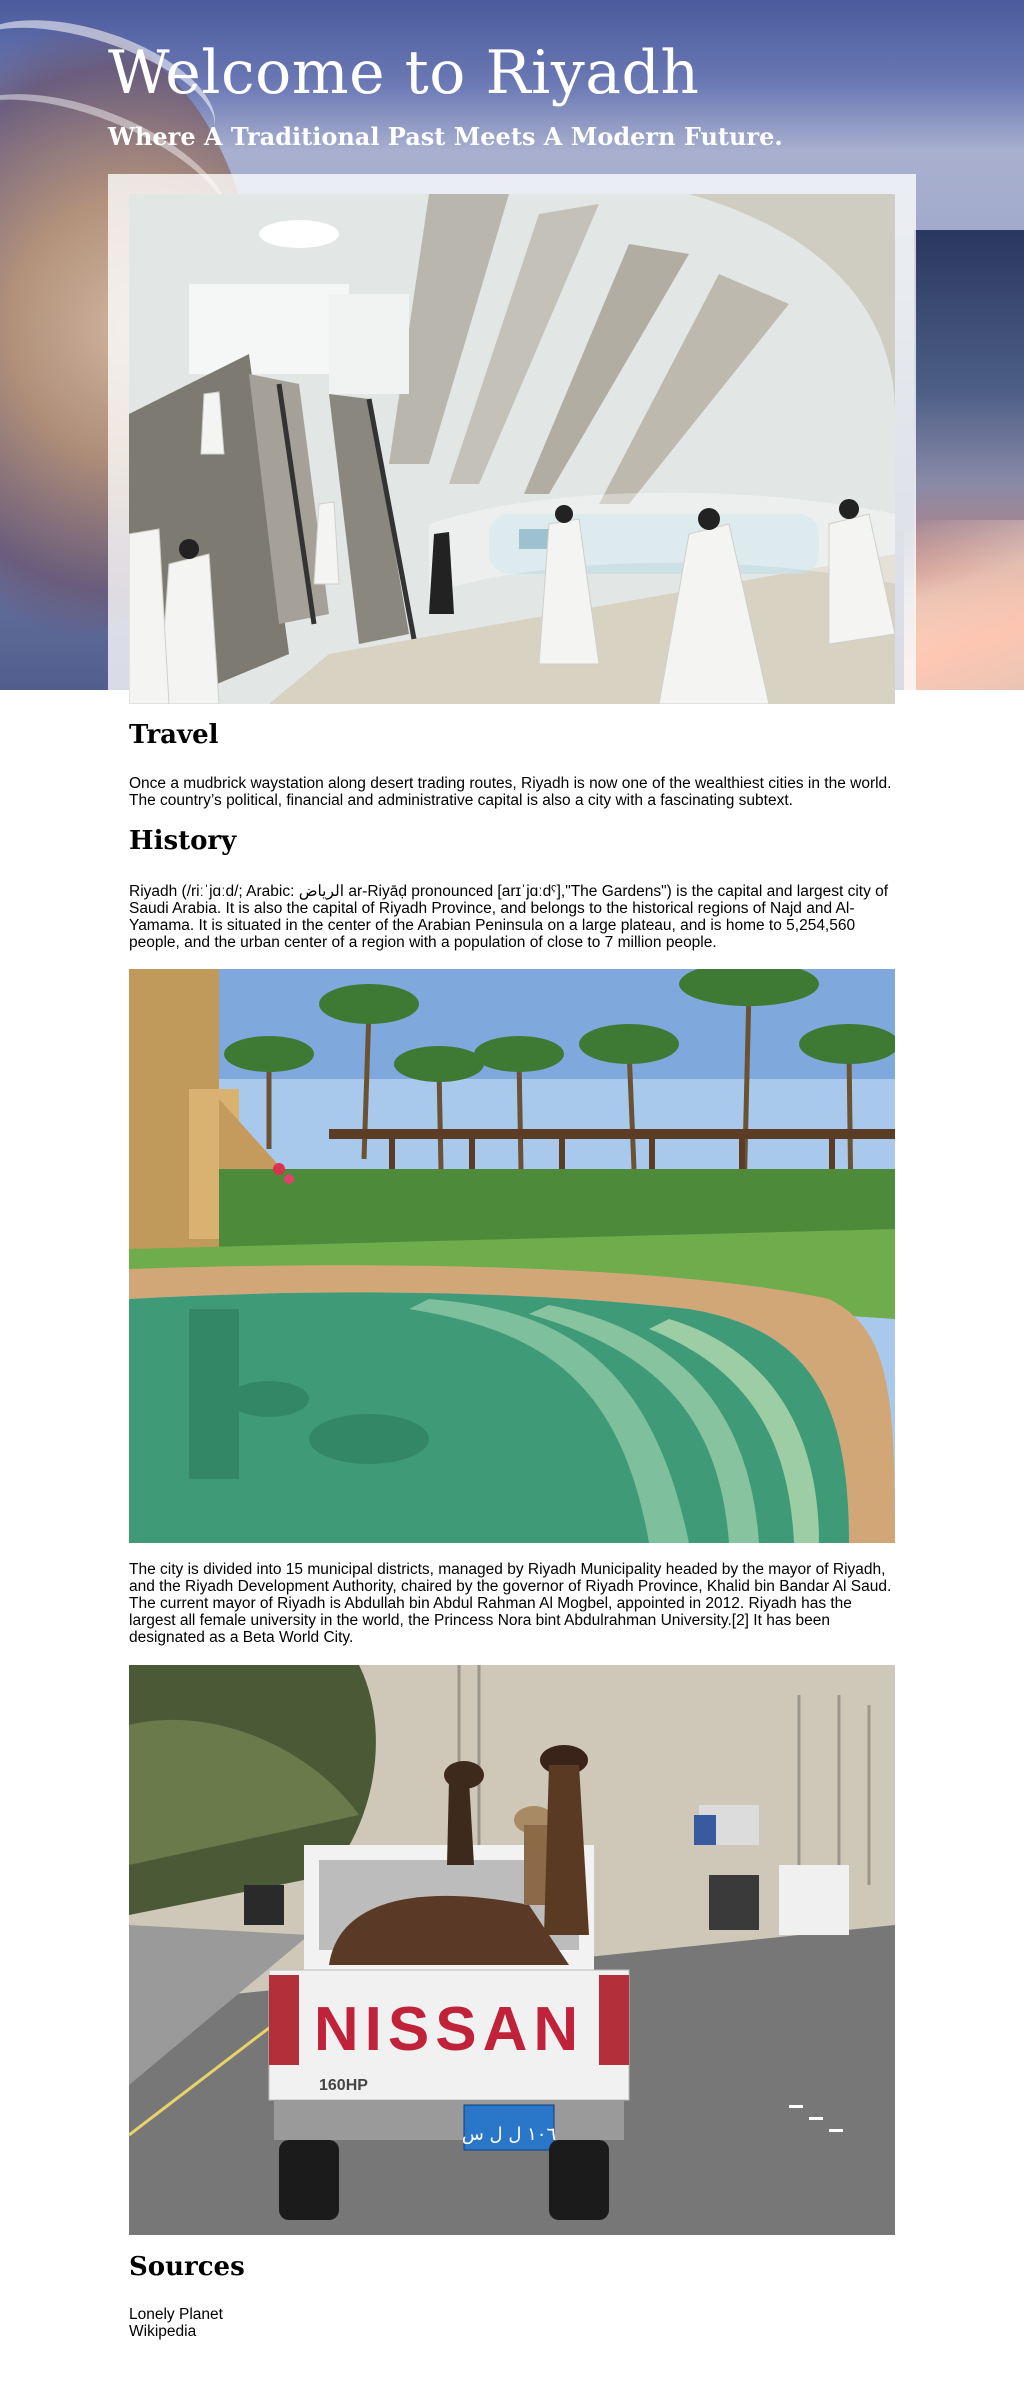 This screenshot has width=1024, height=2401. Describe the element at coordinates (163, 2331) in the screenshot. I see `source-item-wikipedia: Wikipedia` at that location.